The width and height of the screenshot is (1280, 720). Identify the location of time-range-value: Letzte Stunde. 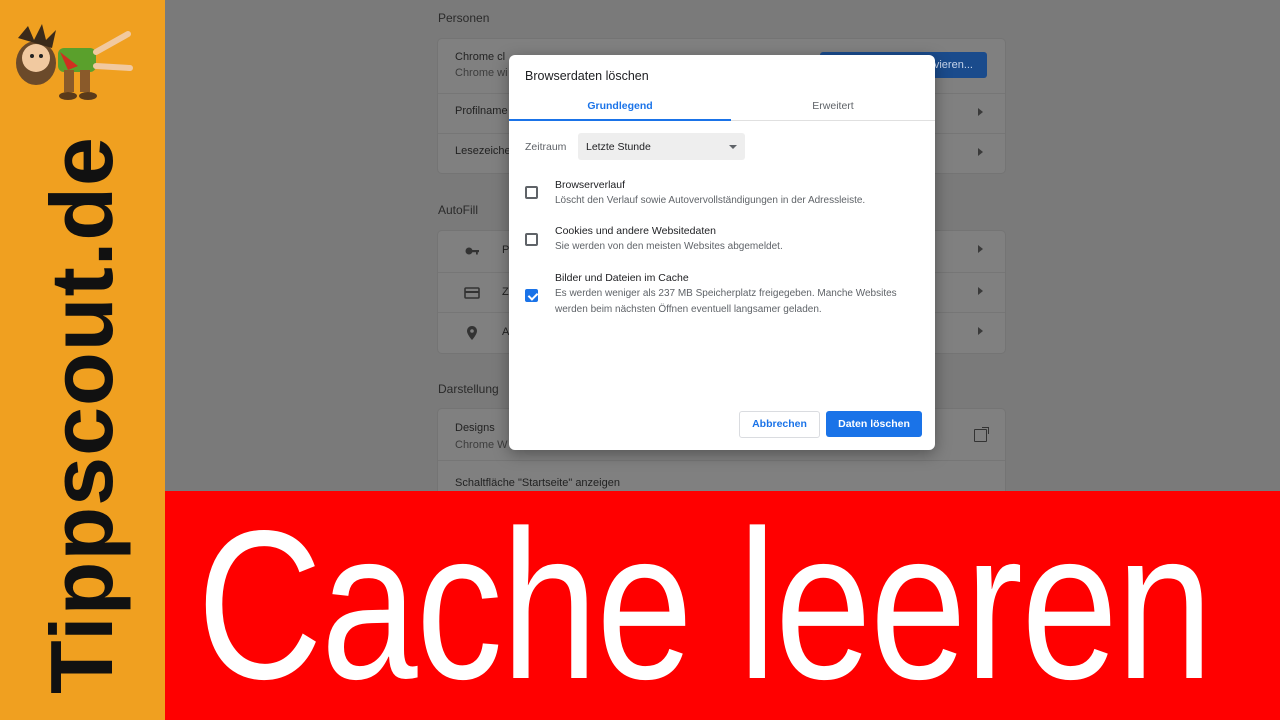
(618, 147).